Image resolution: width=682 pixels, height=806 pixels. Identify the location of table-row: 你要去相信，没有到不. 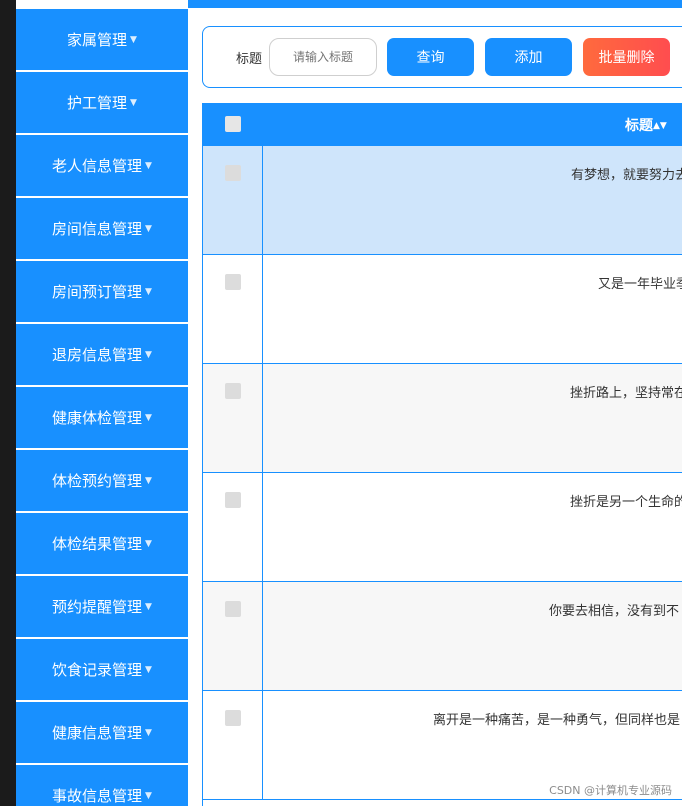
(442, 636).